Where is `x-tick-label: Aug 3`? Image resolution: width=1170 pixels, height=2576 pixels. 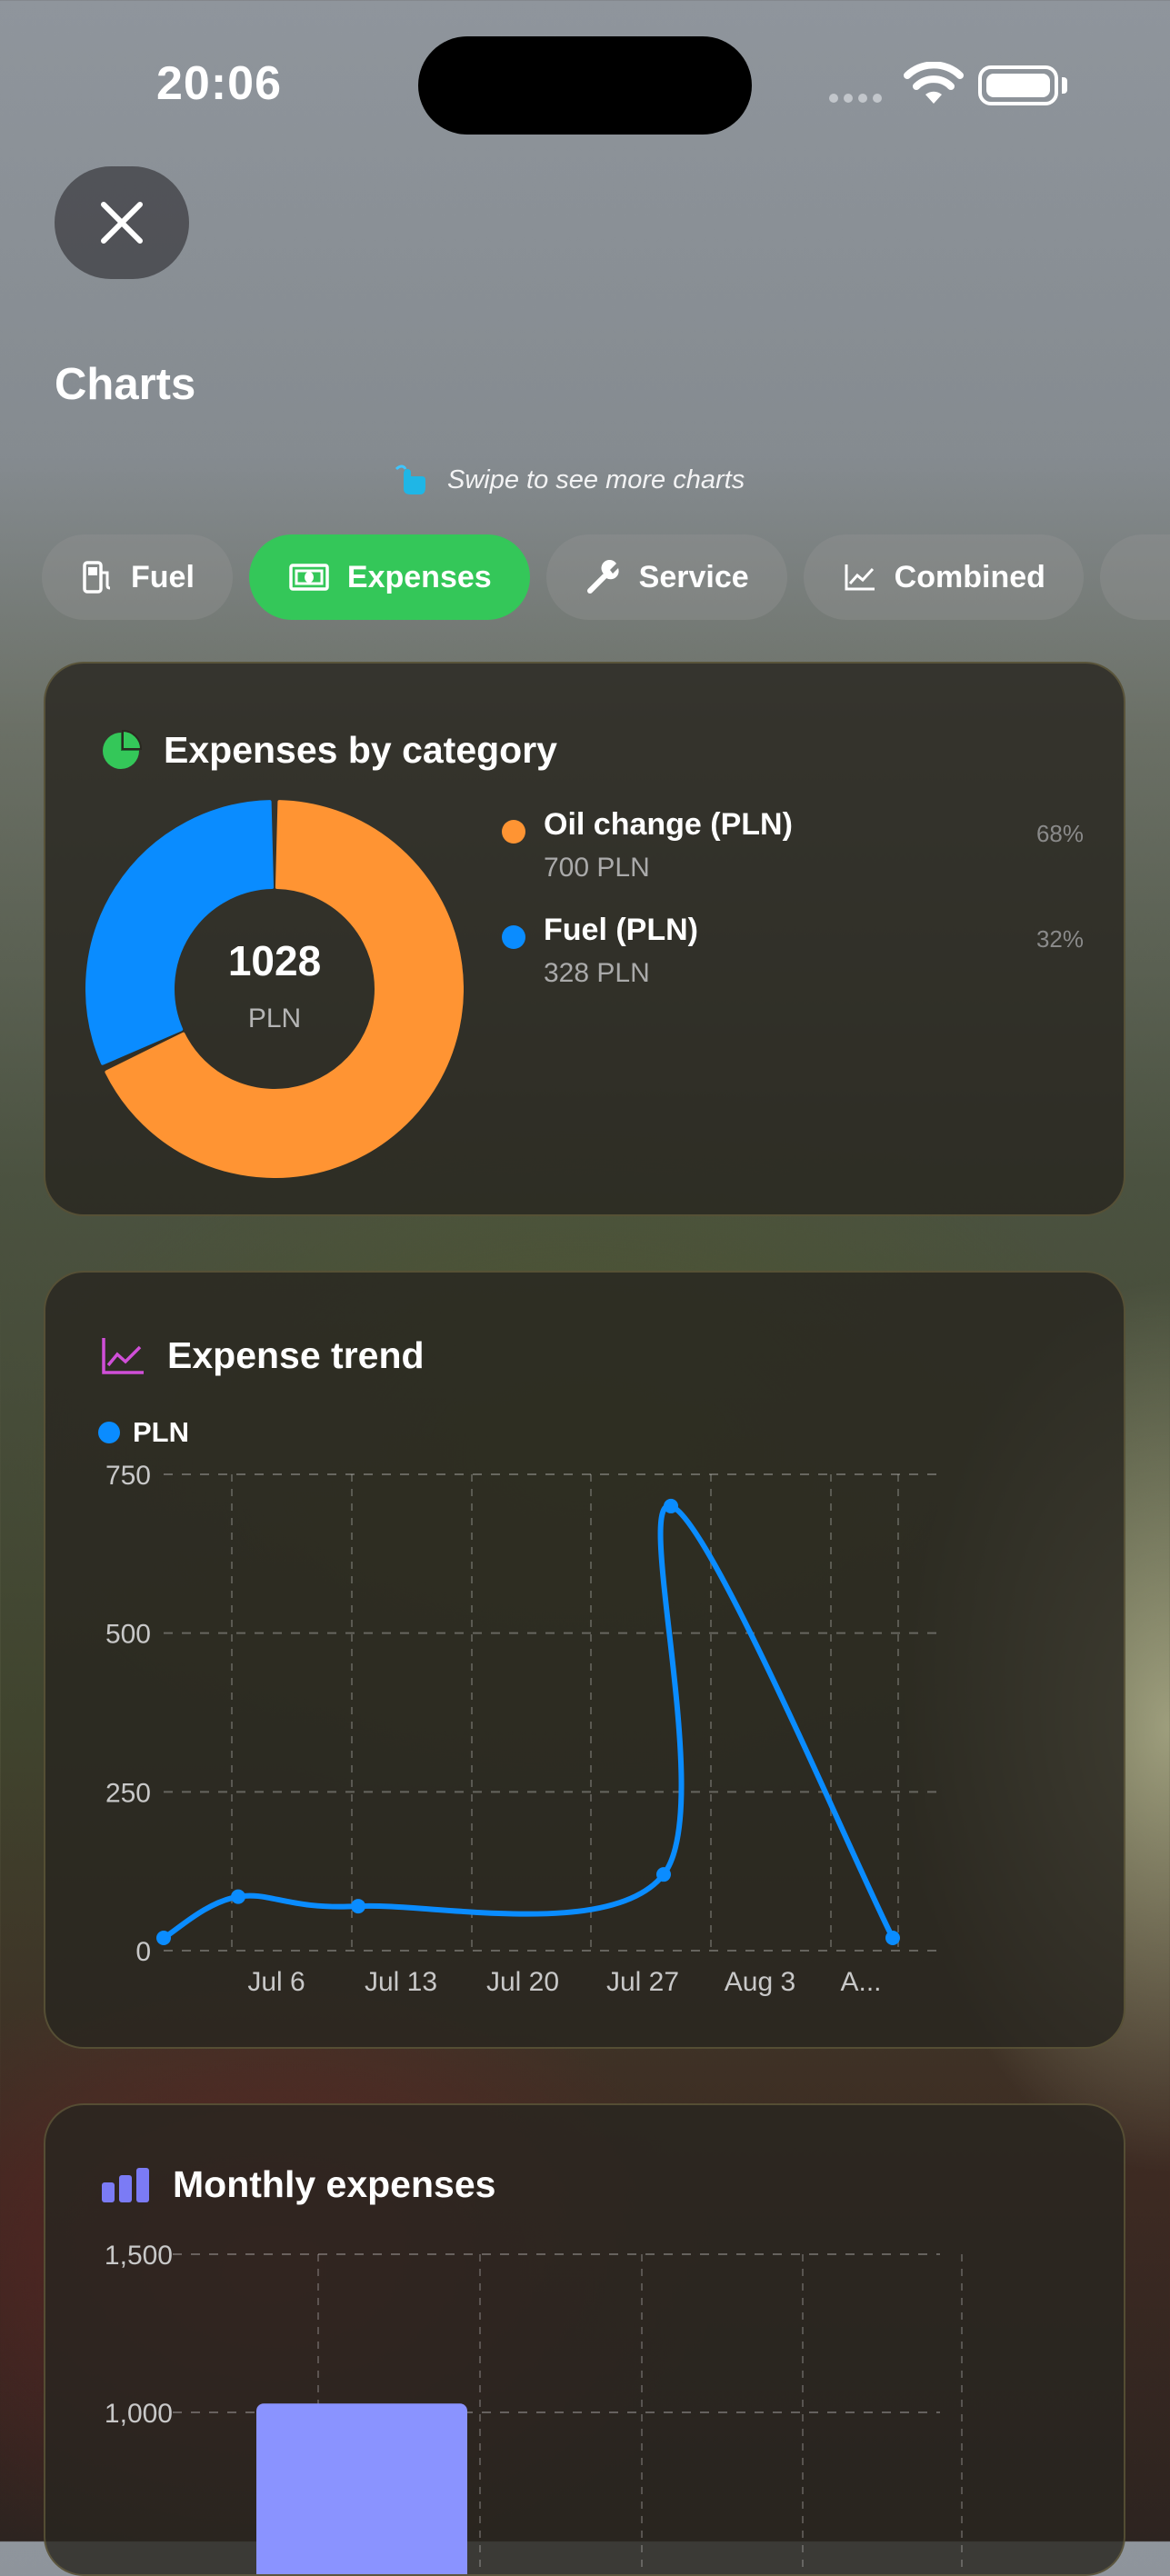
x-tick-label: Aug 3 is located at coordinates (760, 1982).